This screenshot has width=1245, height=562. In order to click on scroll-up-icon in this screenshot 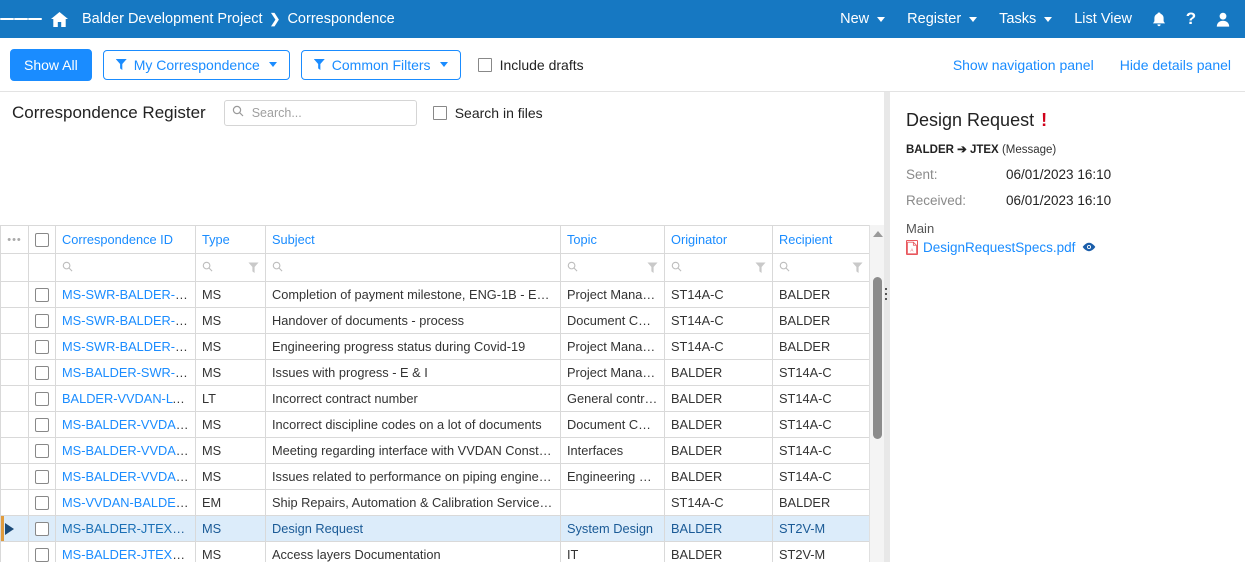, I will do `click(878, 234)`.